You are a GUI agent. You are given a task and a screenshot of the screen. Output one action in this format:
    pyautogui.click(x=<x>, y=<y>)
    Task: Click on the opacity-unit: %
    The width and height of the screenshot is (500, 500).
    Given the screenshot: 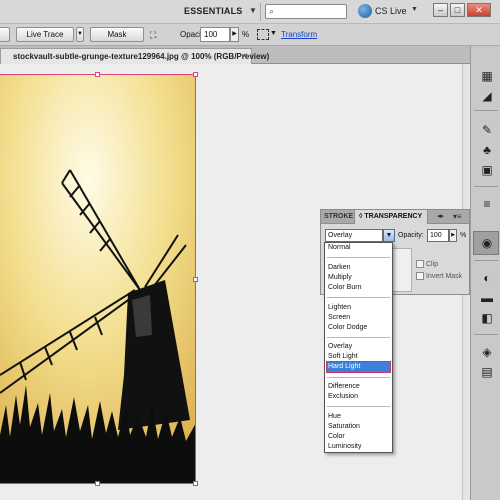 What is the action you would take?
    pyautogui.click(x=246, y=34)
    